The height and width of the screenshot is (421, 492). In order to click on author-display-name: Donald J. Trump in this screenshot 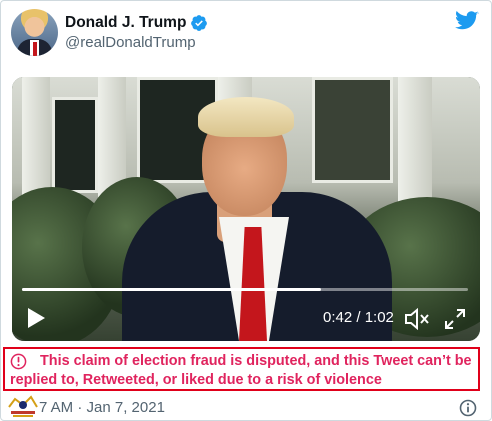, I will do `click(125, 23)`.